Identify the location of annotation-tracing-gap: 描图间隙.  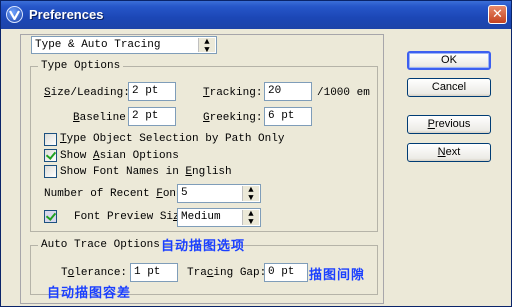
(337, 275).